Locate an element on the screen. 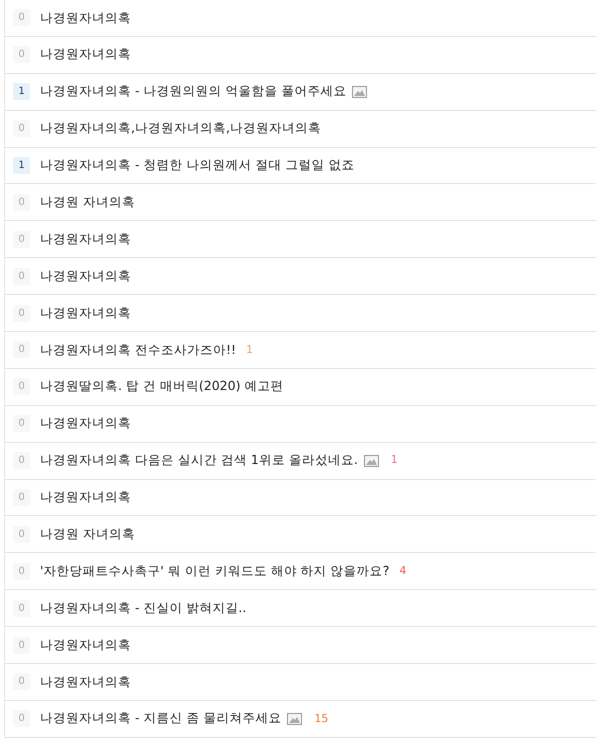 The width and height of the screenshot is (596, 738). post-title-link: 나경원딸의혹. 탑 건 매버릭(2020) 예고편 is located at coordinates (162, 386).